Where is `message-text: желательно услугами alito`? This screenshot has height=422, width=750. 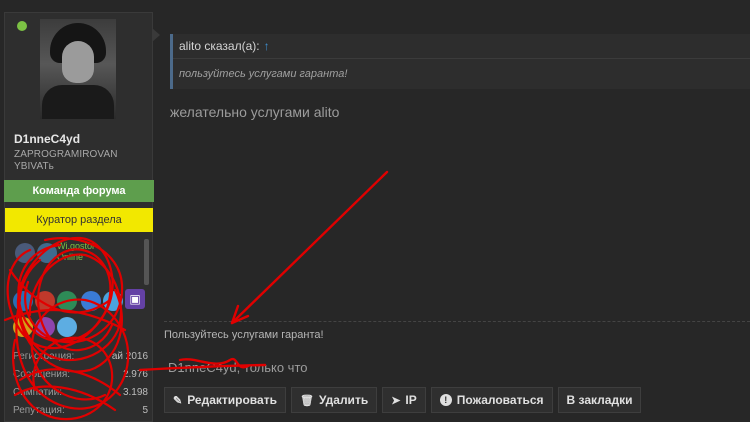 message-text: желательно услугами alito is located at coordinates (255, 112).